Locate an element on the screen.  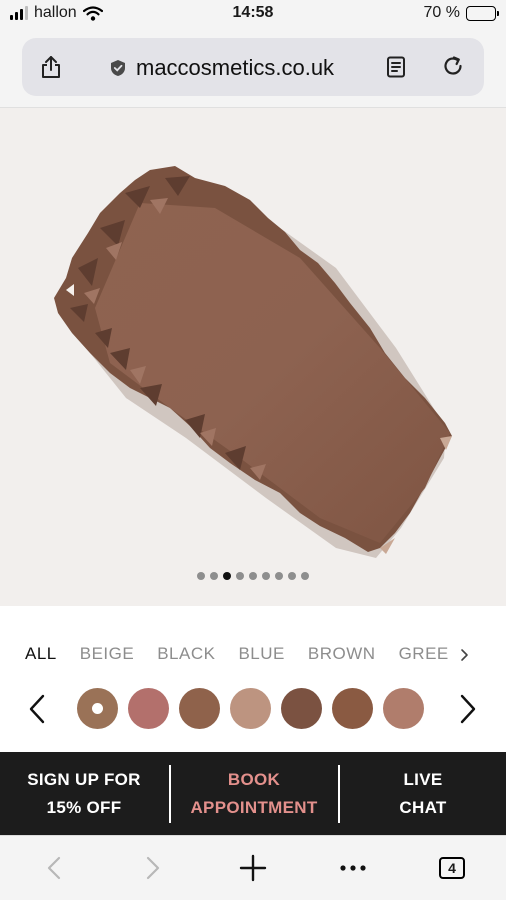
filter-tab-green: GREE is located at coordinates (424, 654).